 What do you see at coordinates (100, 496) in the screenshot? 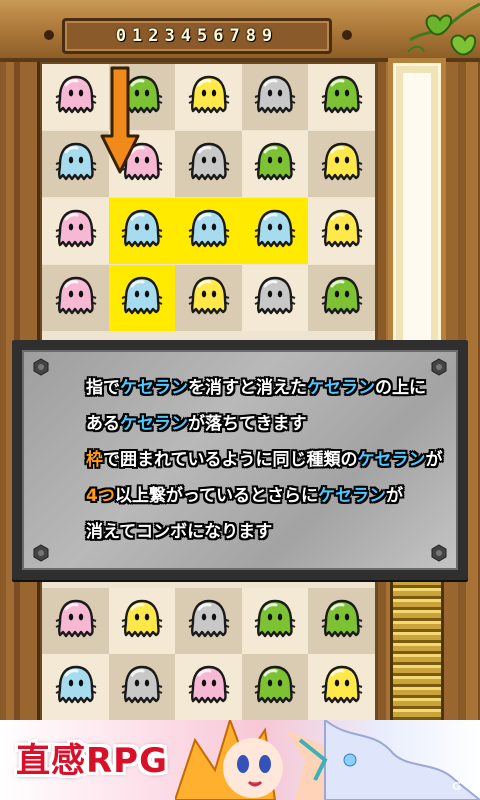
I see `tutorial-text-run: 4つ` at bounding box center [100, 496].